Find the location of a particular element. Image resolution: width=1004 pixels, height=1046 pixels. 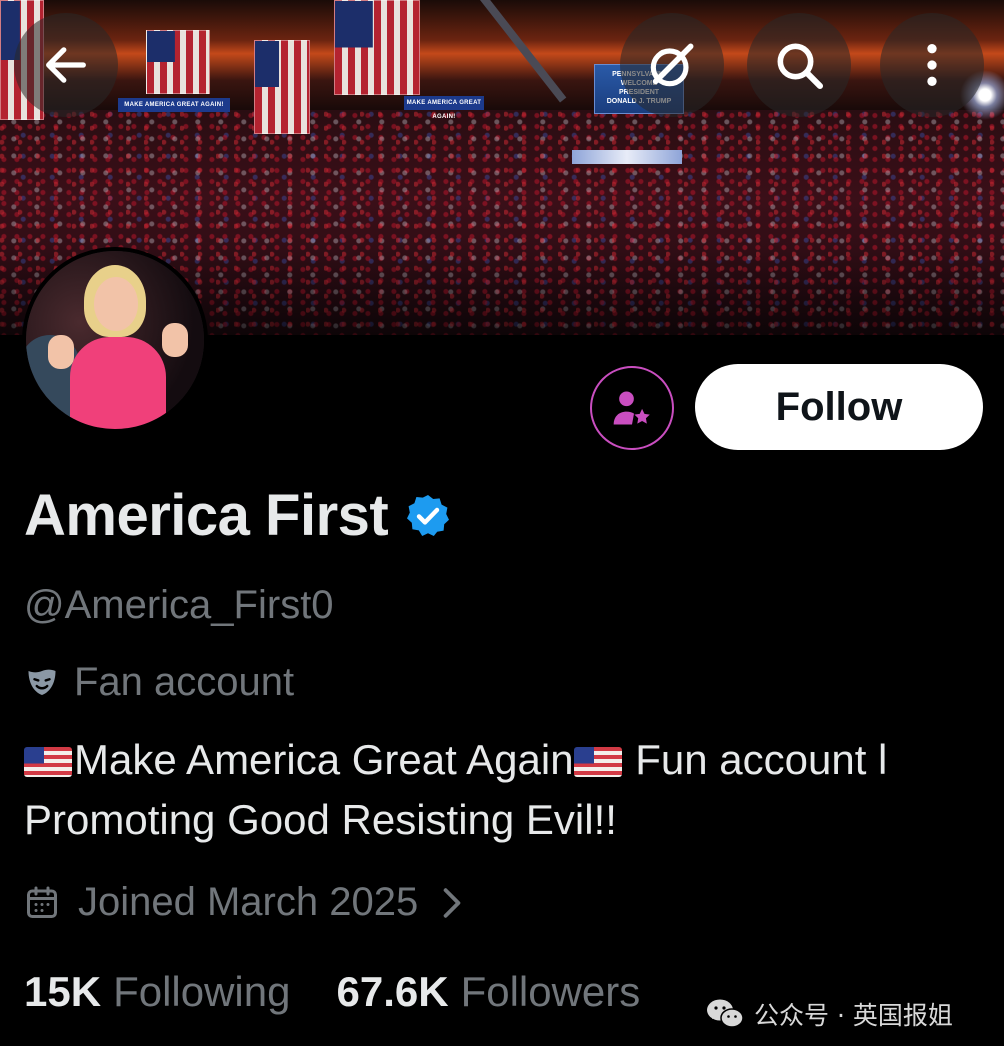

display-name: America First is located at coordinates (206, 515).